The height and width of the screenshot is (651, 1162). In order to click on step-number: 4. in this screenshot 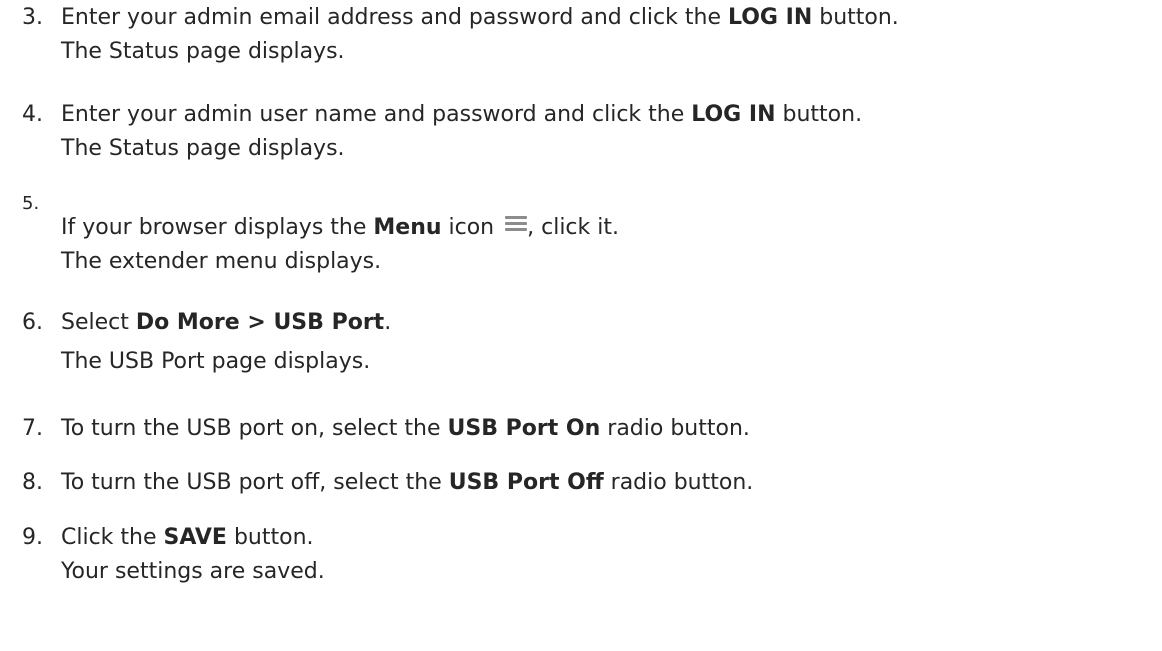, I will do `click(32, 114)`.